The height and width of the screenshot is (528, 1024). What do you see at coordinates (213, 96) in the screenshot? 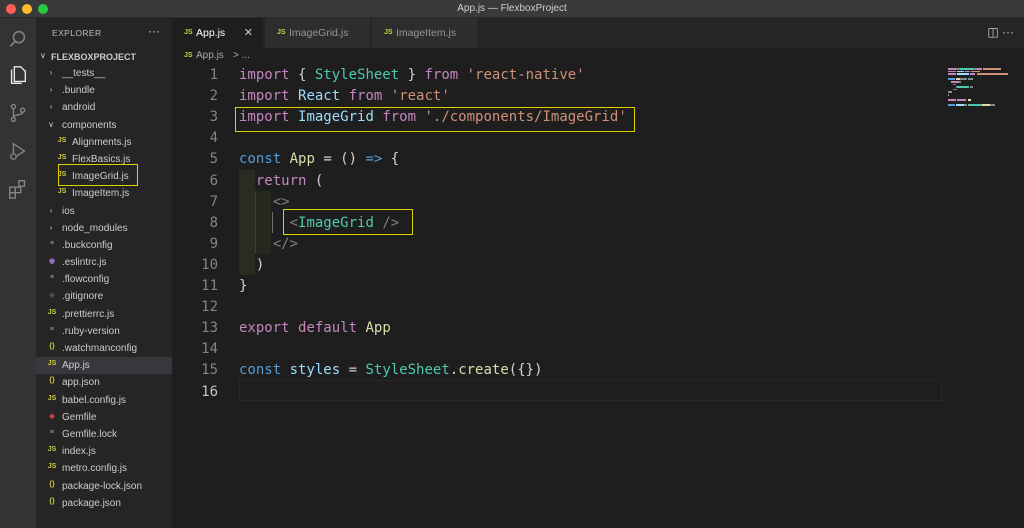
I see `line-number: 2` at bounding box center [213, 96].